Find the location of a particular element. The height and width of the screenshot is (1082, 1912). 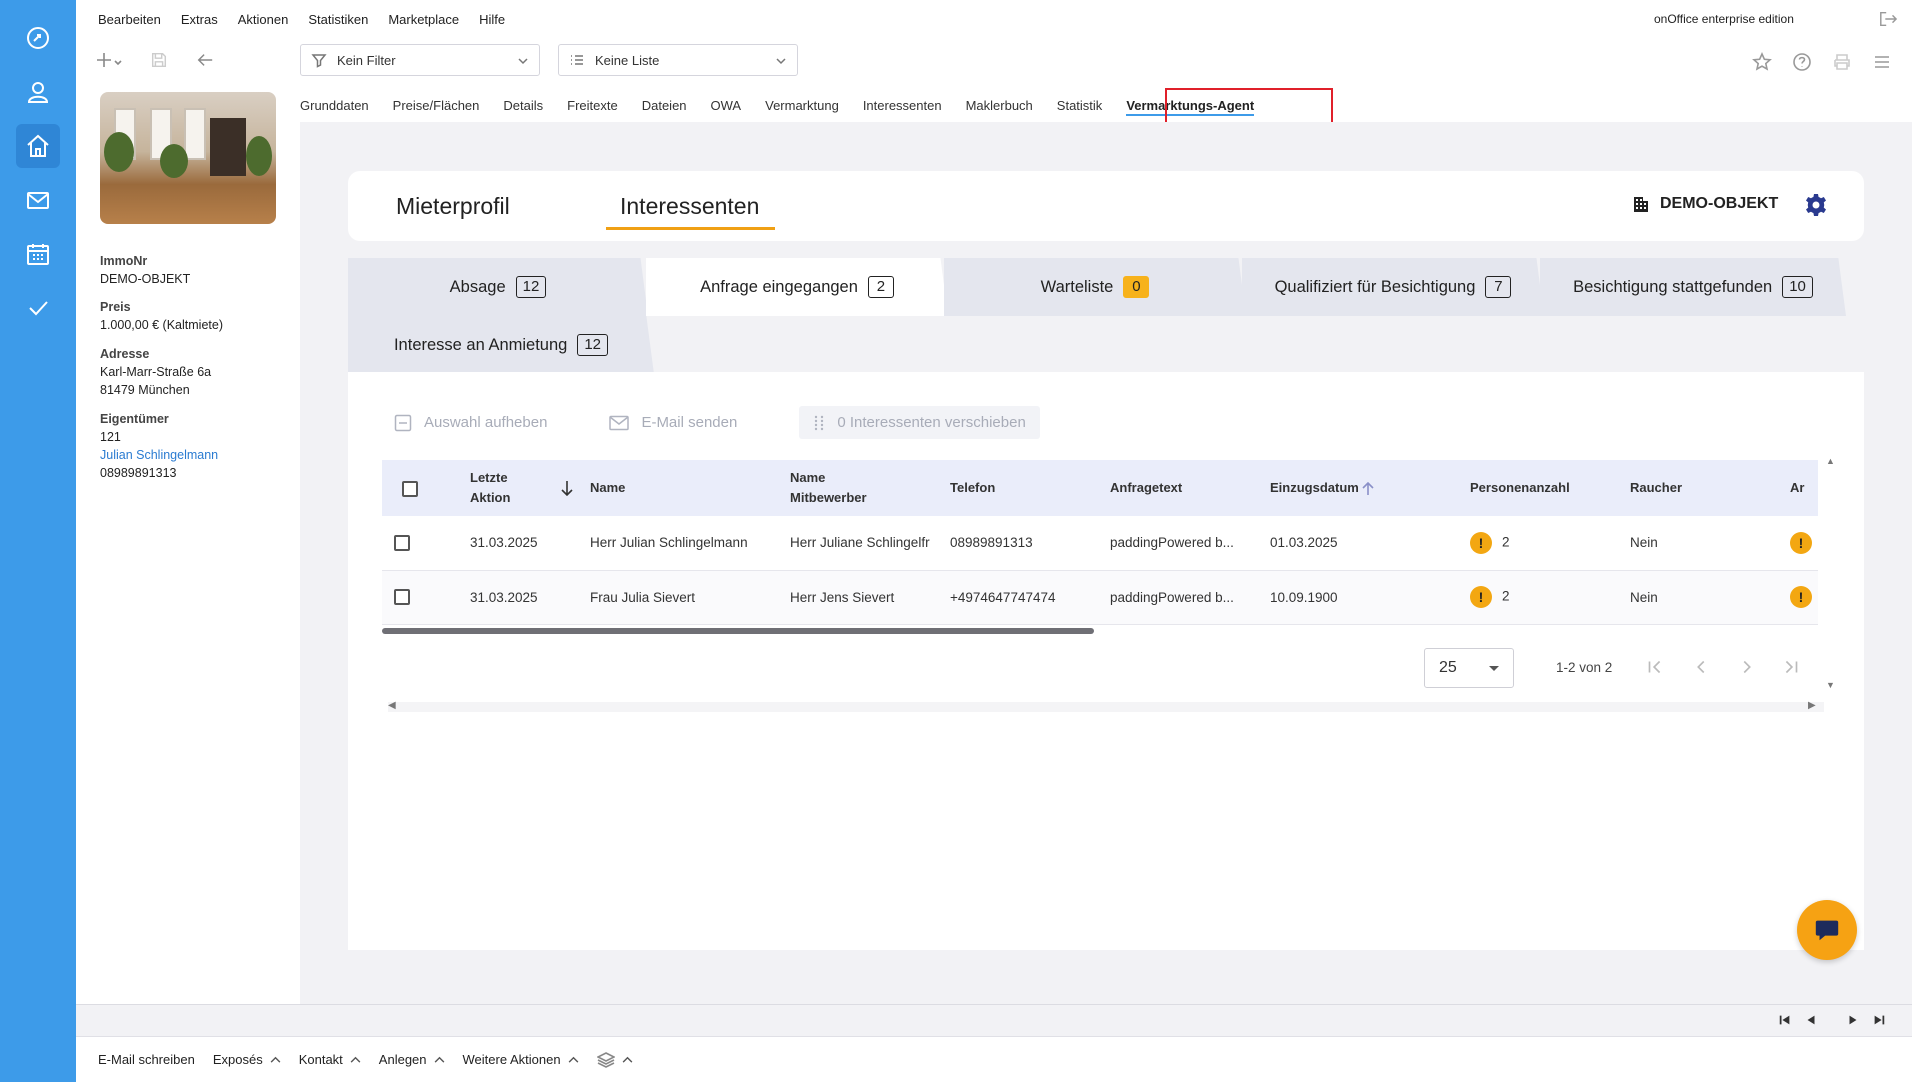

bottom-weitere-aktionen: Weitere Aktionen is located at coordinates (521, 1059).